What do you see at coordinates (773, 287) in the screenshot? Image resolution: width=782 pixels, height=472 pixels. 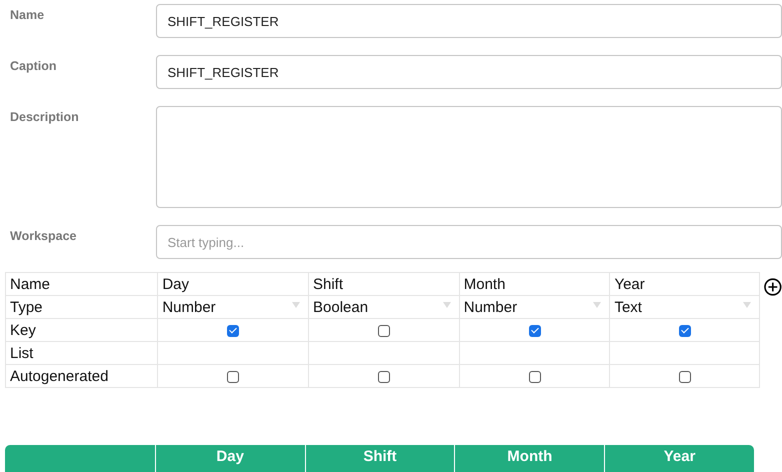 I see `add-icon` at bounding box center [773, 287].